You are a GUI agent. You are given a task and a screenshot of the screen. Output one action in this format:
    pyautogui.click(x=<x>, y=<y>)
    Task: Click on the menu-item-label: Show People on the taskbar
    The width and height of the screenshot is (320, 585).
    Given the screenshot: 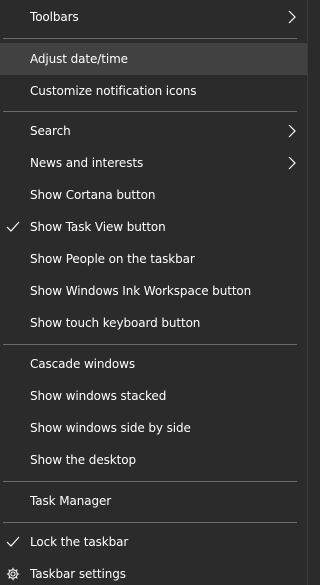 What is the action you would take?
    pyautogui.click(x=112, y=259)
    